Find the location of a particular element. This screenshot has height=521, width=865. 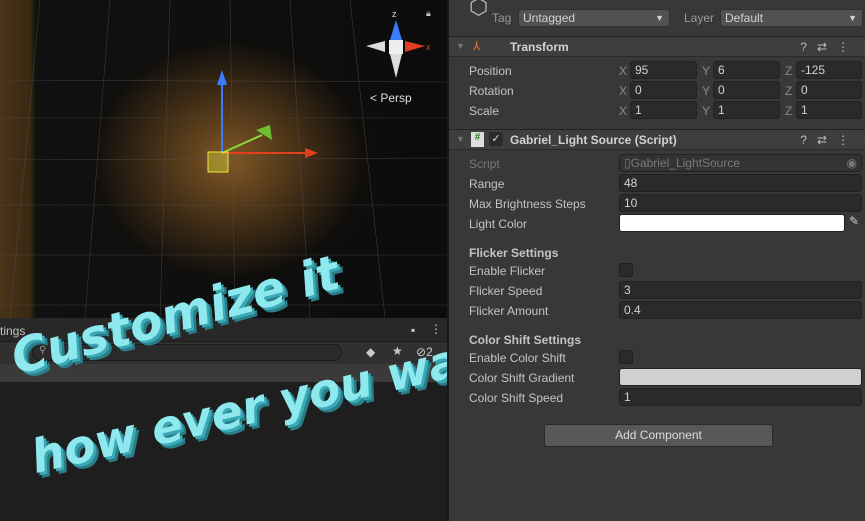

light-color-field is located at coordinates (732, 223).